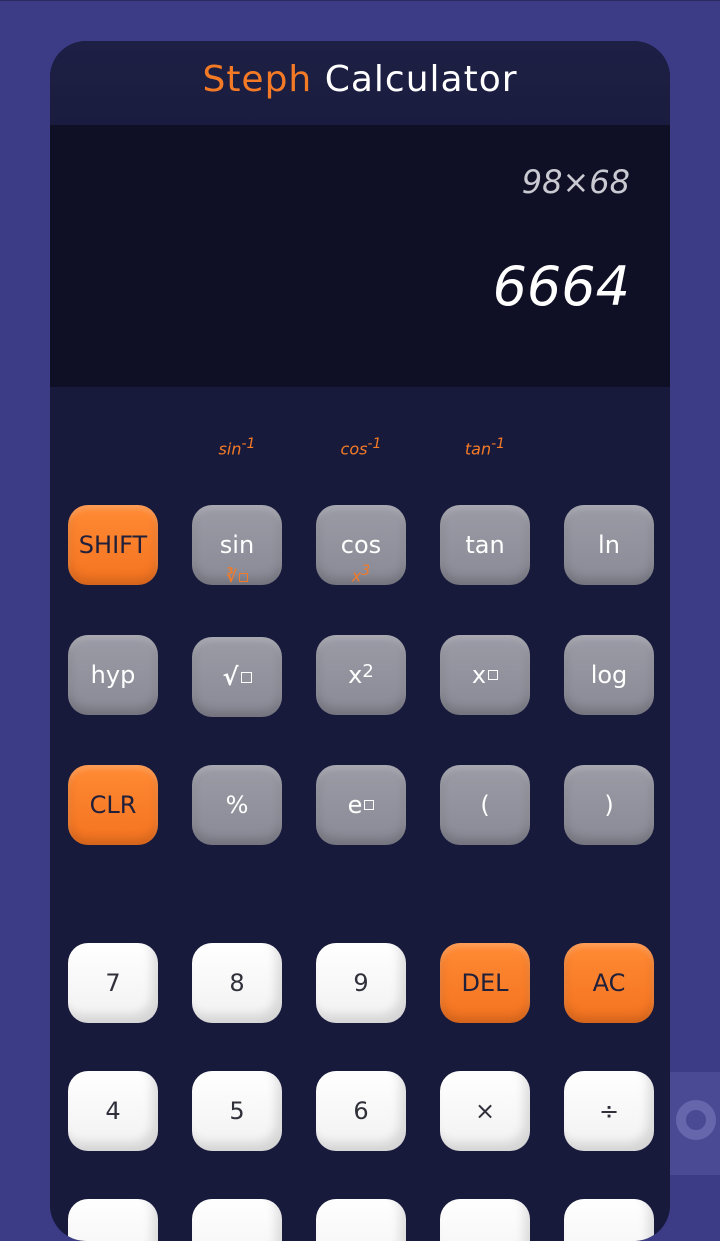 The image size is (720, 1241). I want to click on label-cube: x3, so click(361, 574).